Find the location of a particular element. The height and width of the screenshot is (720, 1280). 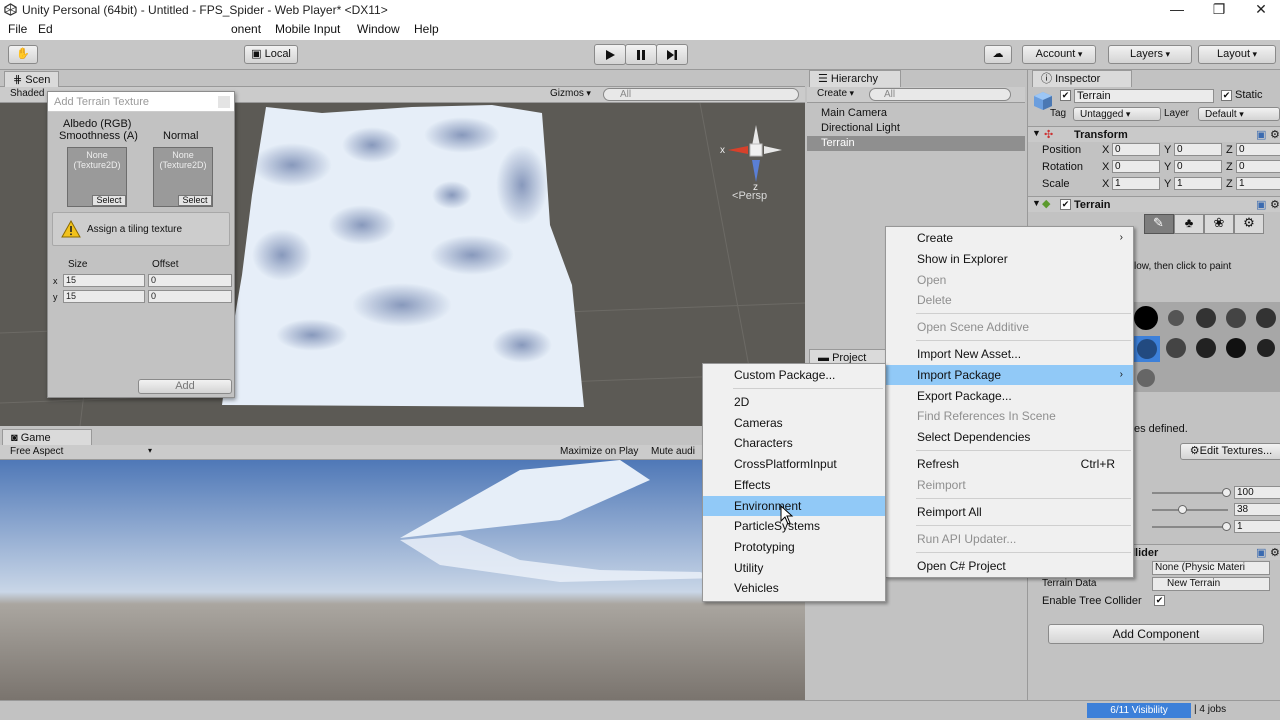

tab-scene: ⋕ Scen is located at coordinates (32, 79).